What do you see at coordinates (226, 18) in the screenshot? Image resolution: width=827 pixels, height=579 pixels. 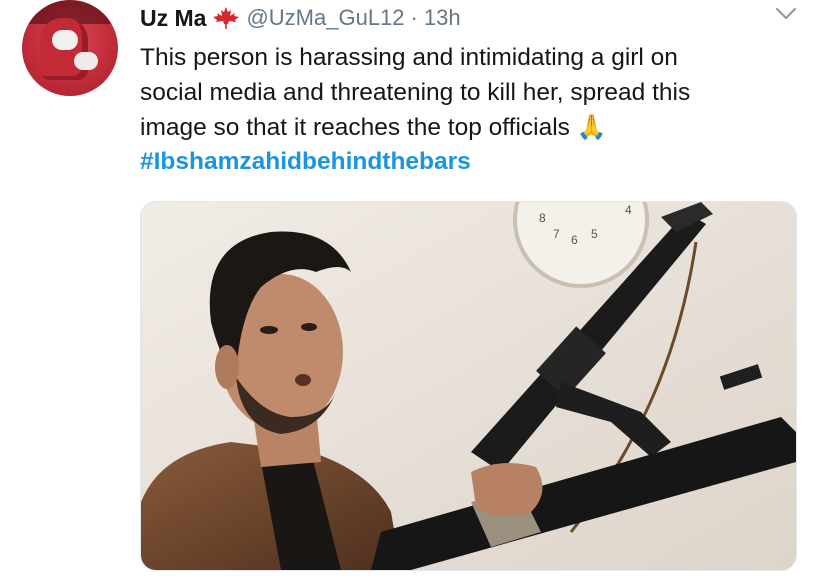 I see `maple-leaf-icon` at bounding box center [226, 18].